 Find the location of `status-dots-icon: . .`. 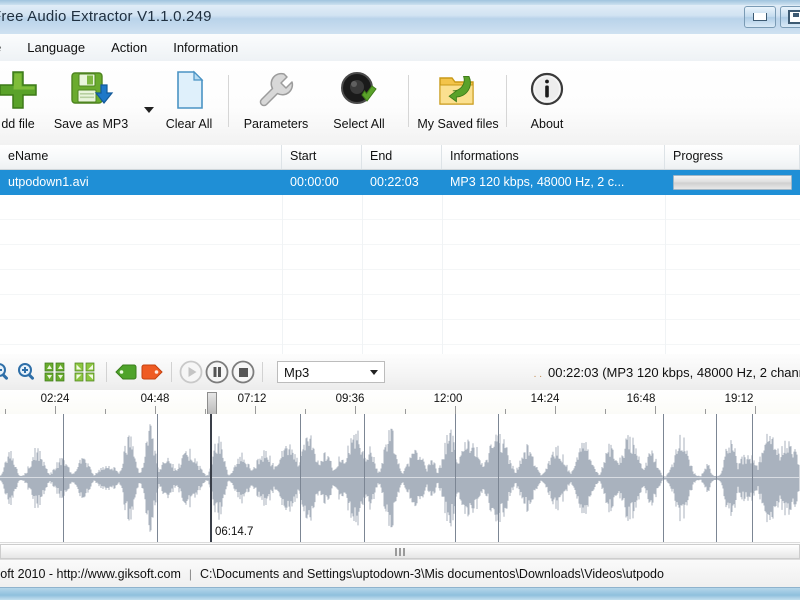

status-dots-icon: . . is located at coordinates (537, 374).